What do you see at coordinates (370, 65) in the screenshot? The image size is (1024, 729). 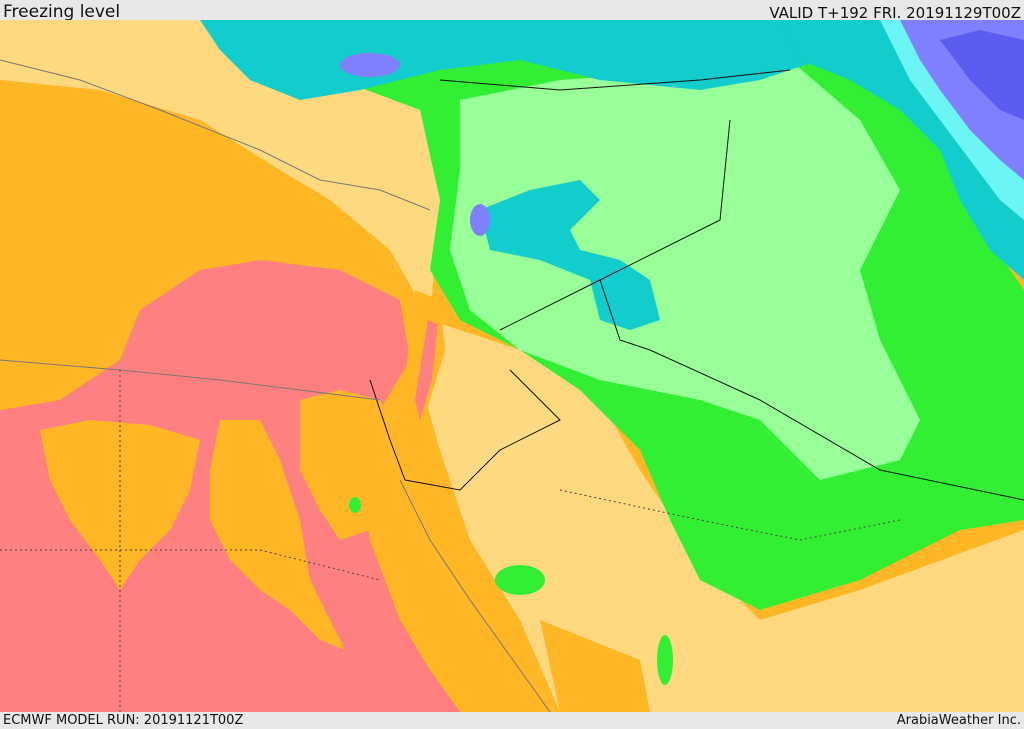 I see `violet-patch-turkey` at bounding box center [370, 65].